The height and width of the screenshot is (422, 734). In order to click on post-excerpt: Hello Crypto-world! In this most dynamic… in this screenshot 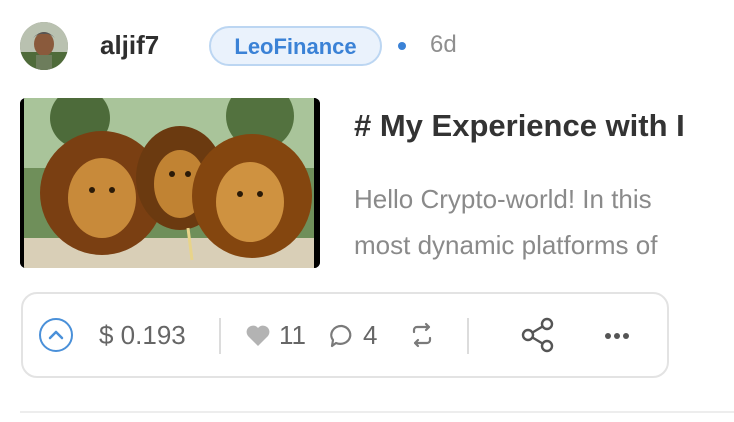, I will do `click(544, 222)`.